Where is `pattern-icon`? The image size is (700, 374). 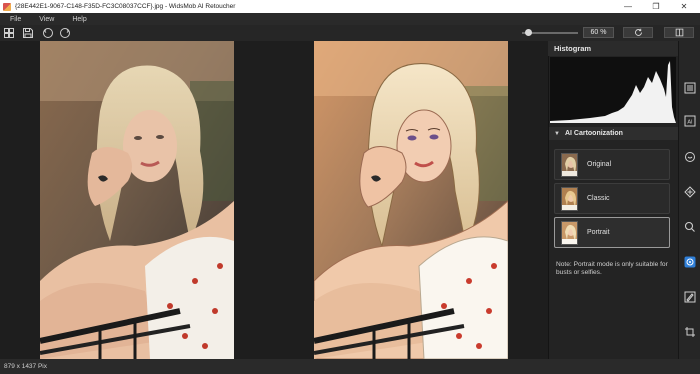
pattern-icon is located at coordinates (690, 192).